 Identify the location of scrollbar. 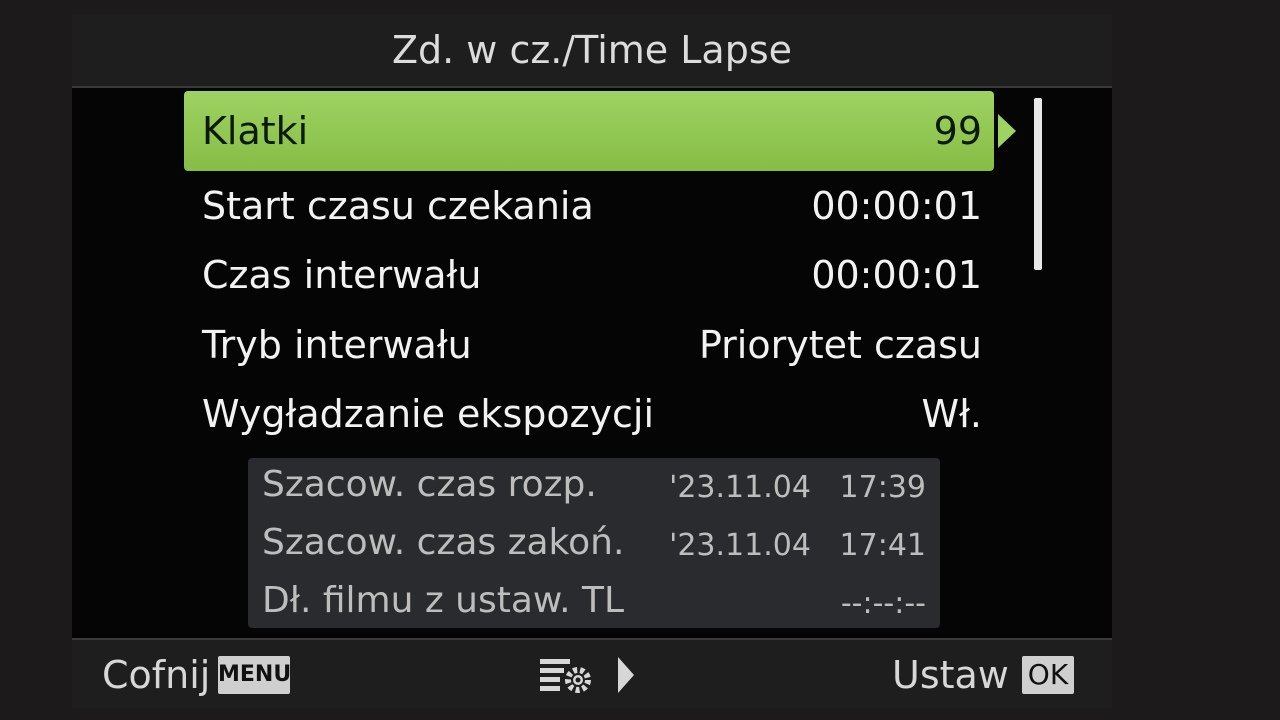
(1038, 184).